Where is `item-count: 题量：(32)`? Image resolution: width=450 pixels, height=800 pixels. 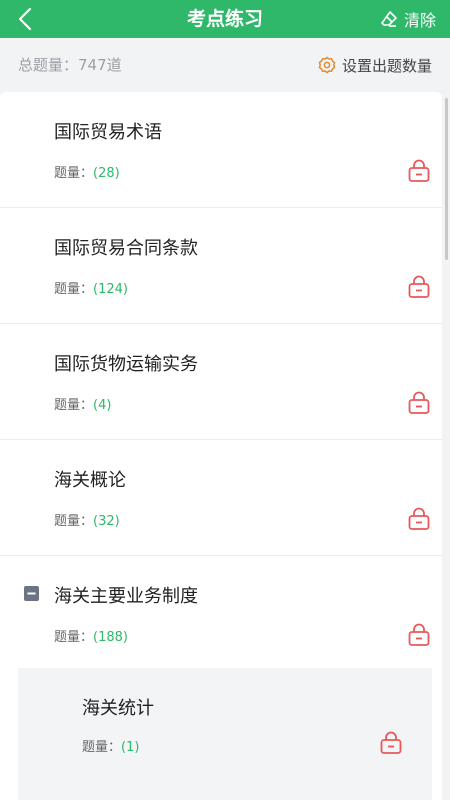 item-count: 题量：(32) is located at coordinates (87, 519).